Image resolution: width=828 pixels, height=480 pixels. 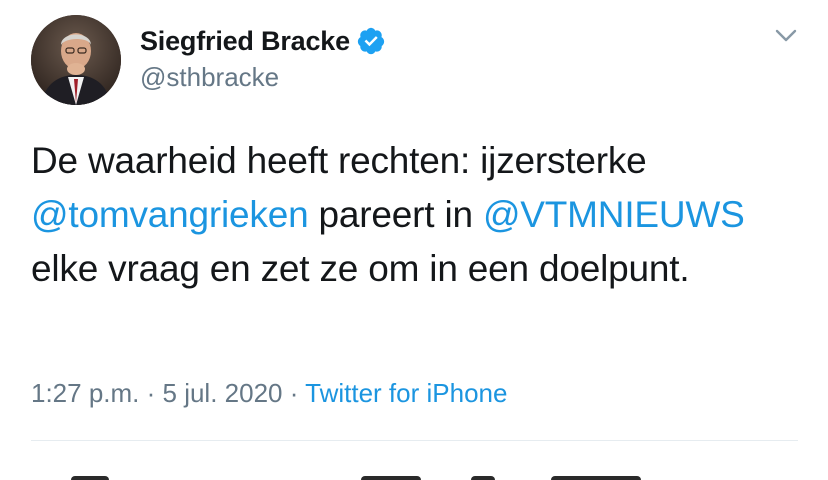 I want to click on avatar-image, so click(x=76, y=60).